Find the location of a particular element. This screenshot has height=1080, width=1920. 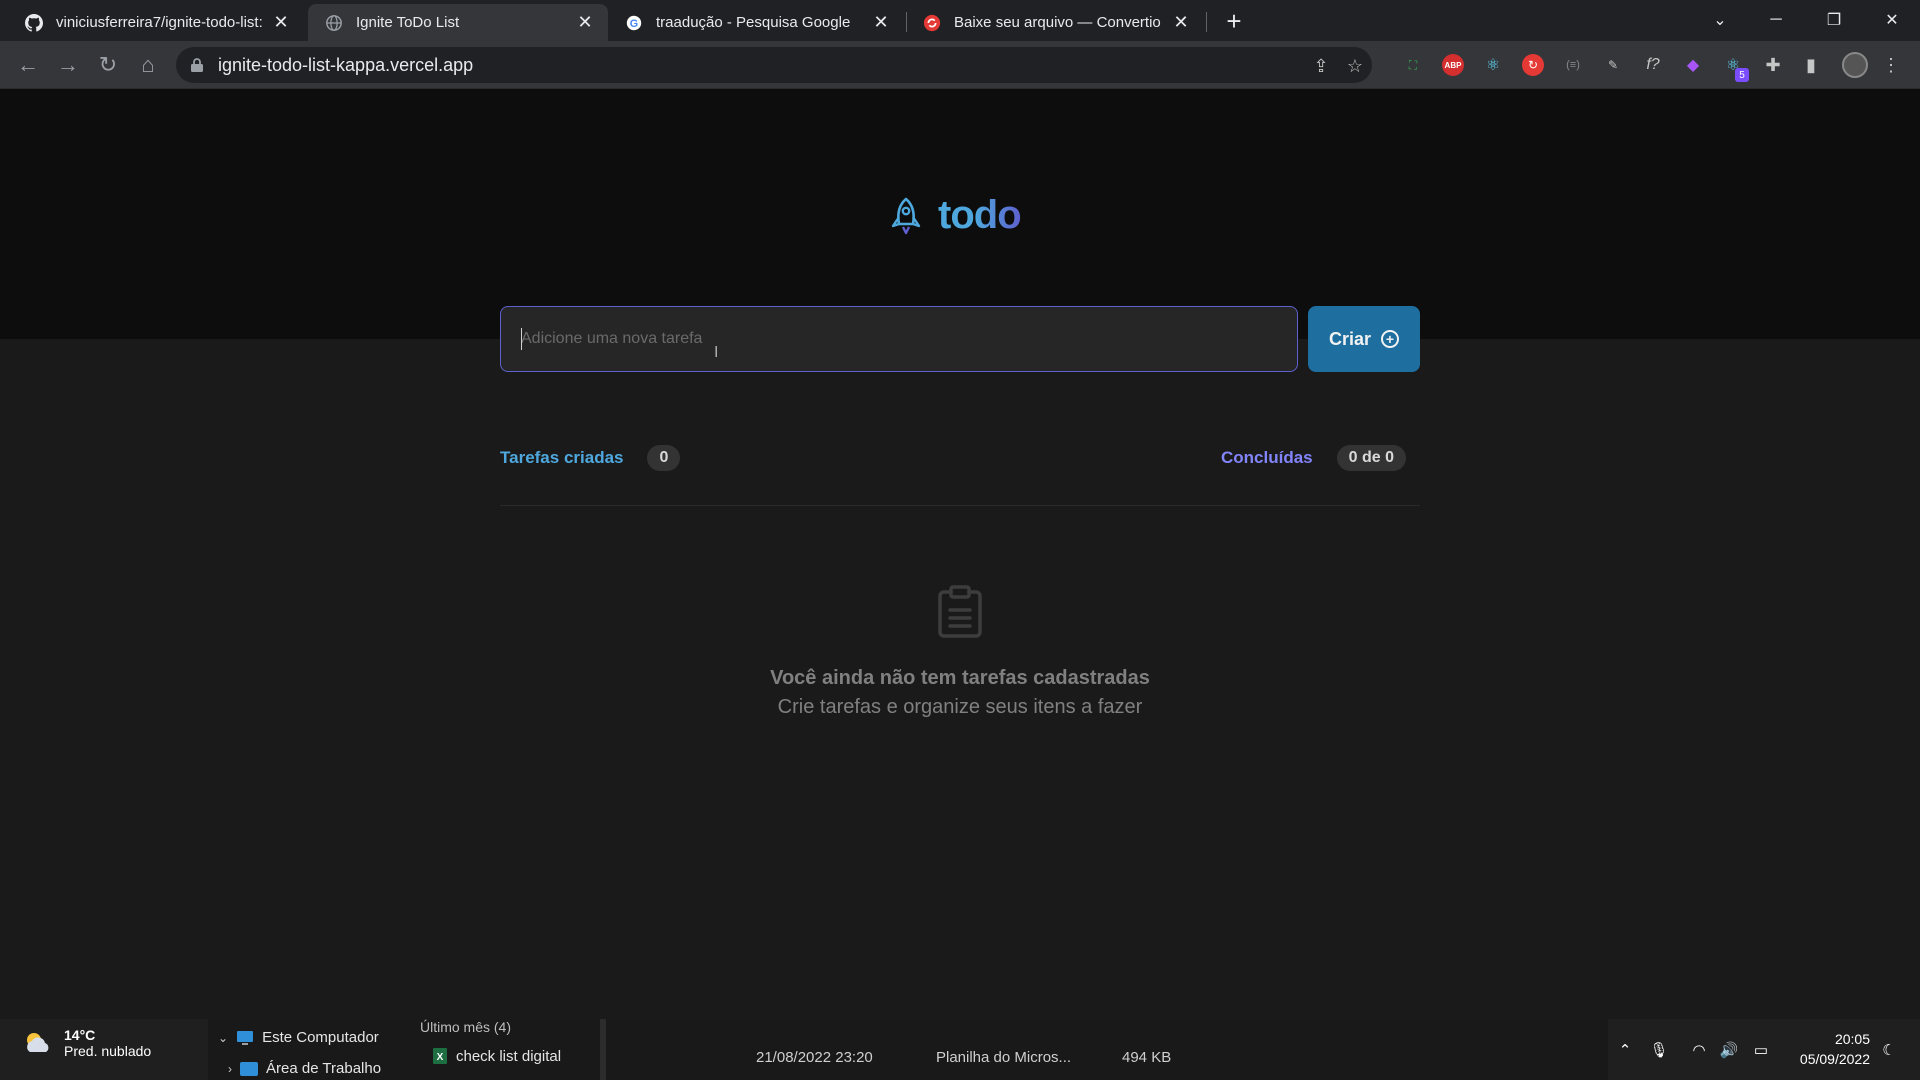

formula-extension-icon: f? is located at coordinates (1653, 65).